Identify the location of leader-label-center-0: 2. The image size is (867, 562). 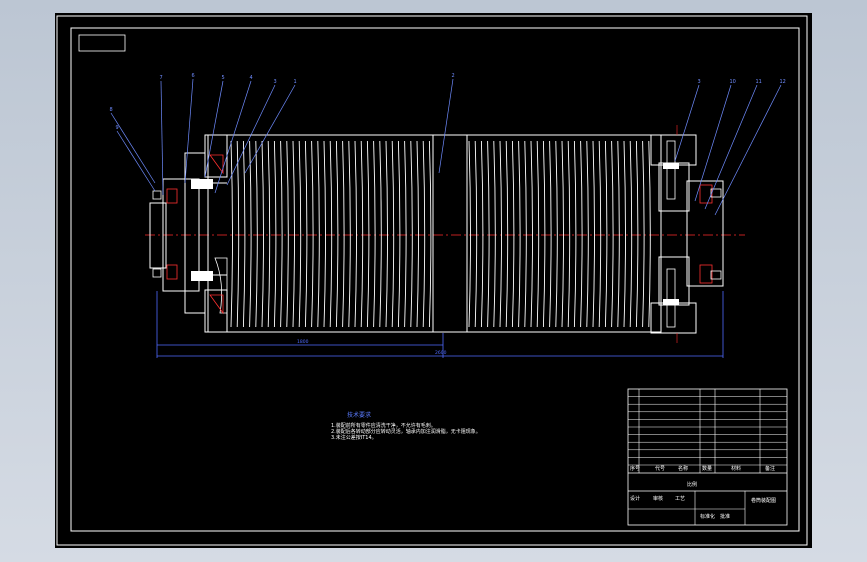
(453, 76).